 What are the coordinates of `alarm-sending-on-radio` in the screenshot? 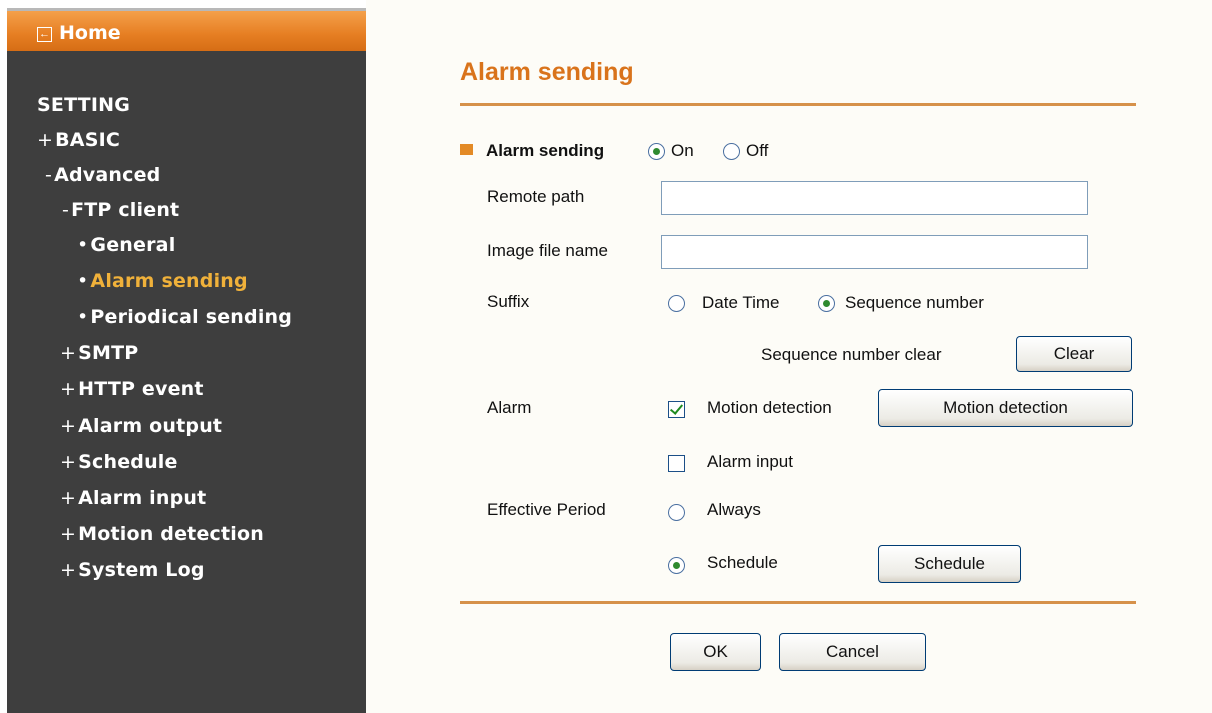 It's located at (656, 151).